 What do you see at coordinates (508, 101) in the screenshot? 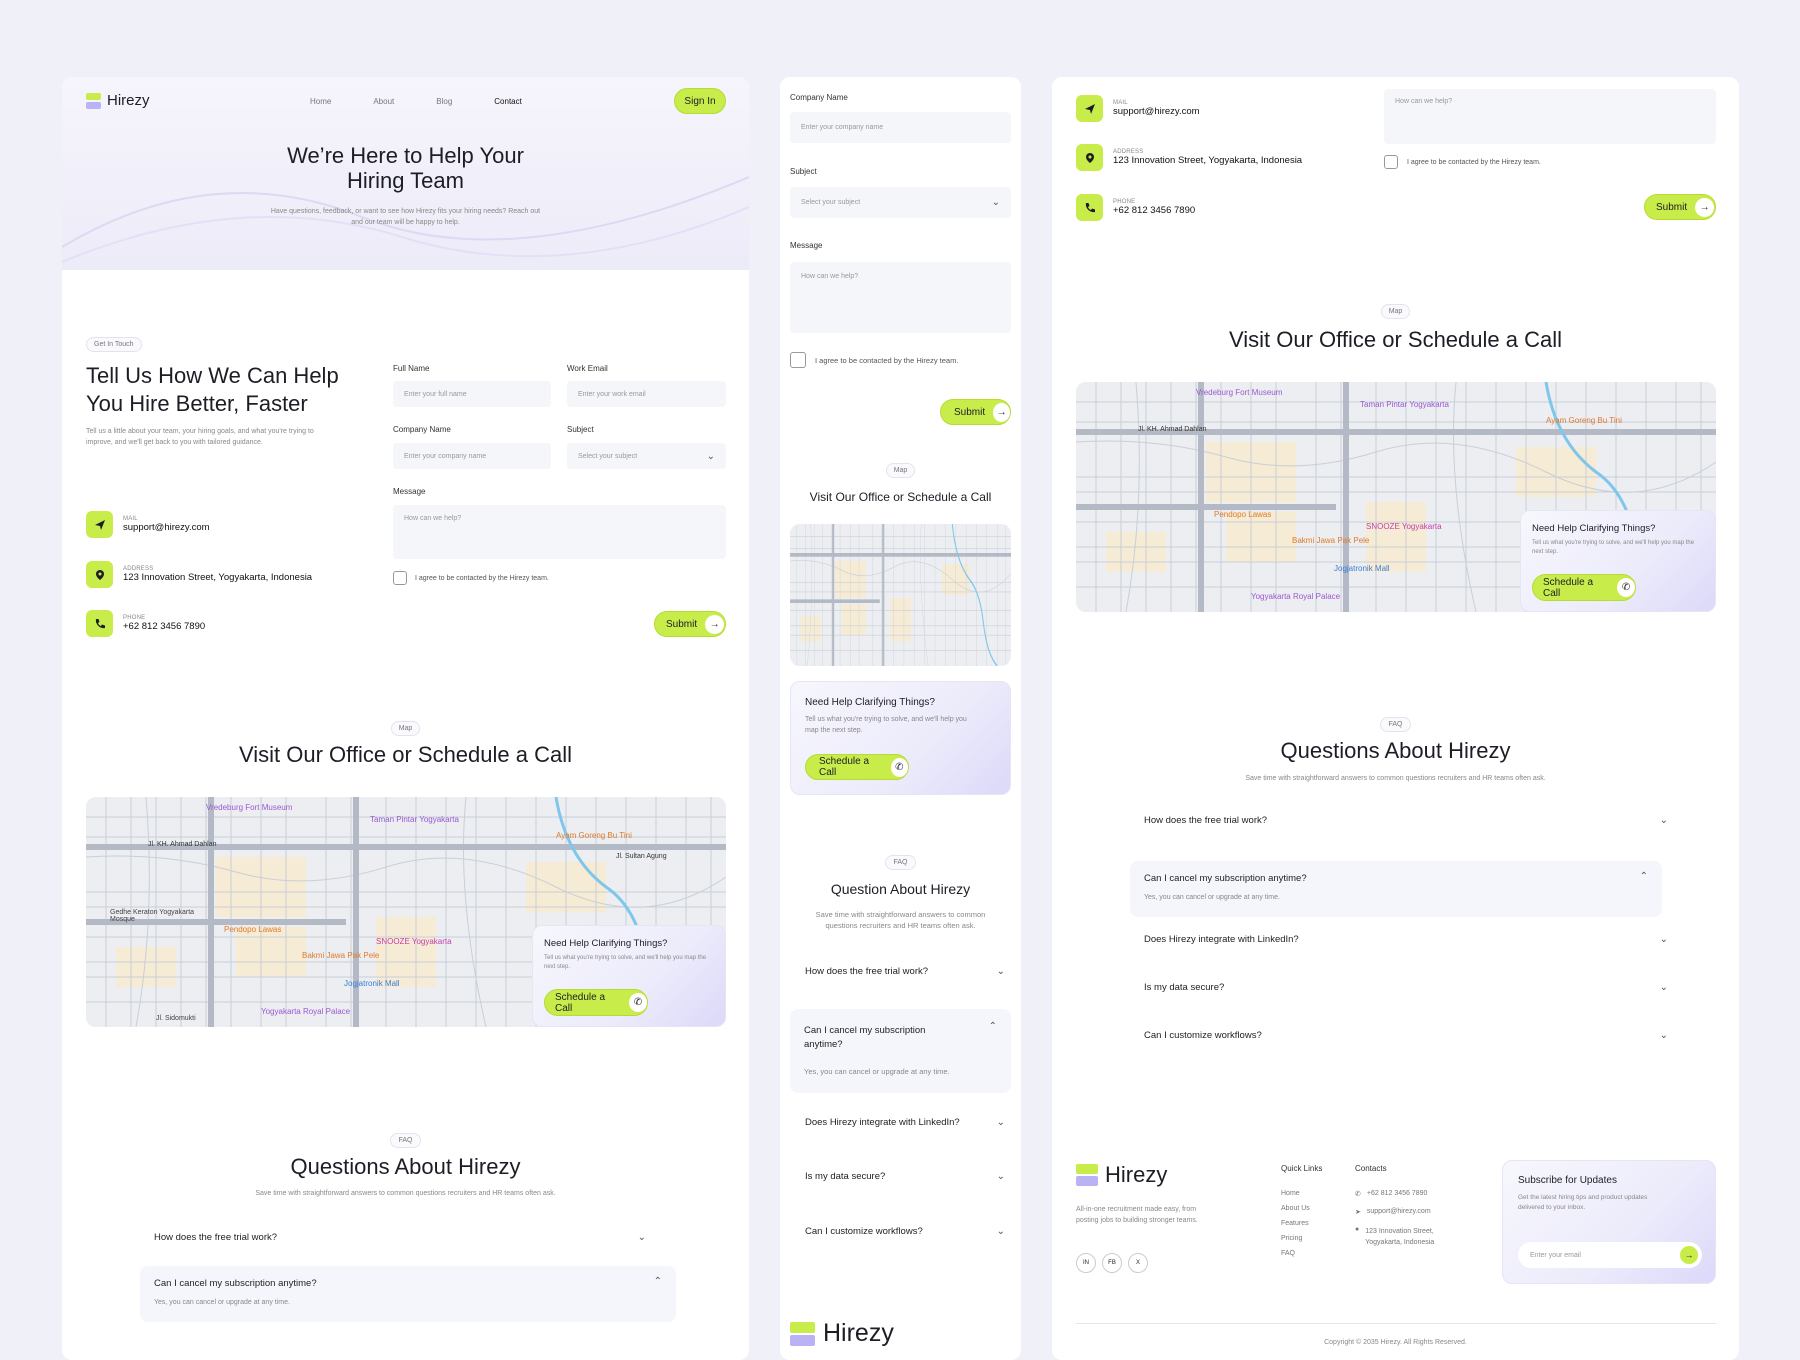
I see `nav-contact: Contact` at bounding box center [508, 101].